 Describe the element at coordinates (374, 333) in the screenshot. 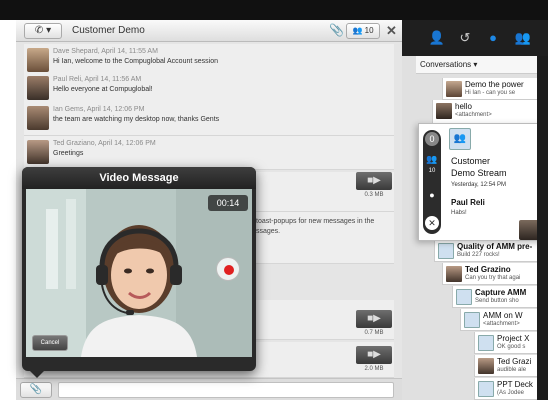

I see `attachment-size: 0.7 MB` at that location.